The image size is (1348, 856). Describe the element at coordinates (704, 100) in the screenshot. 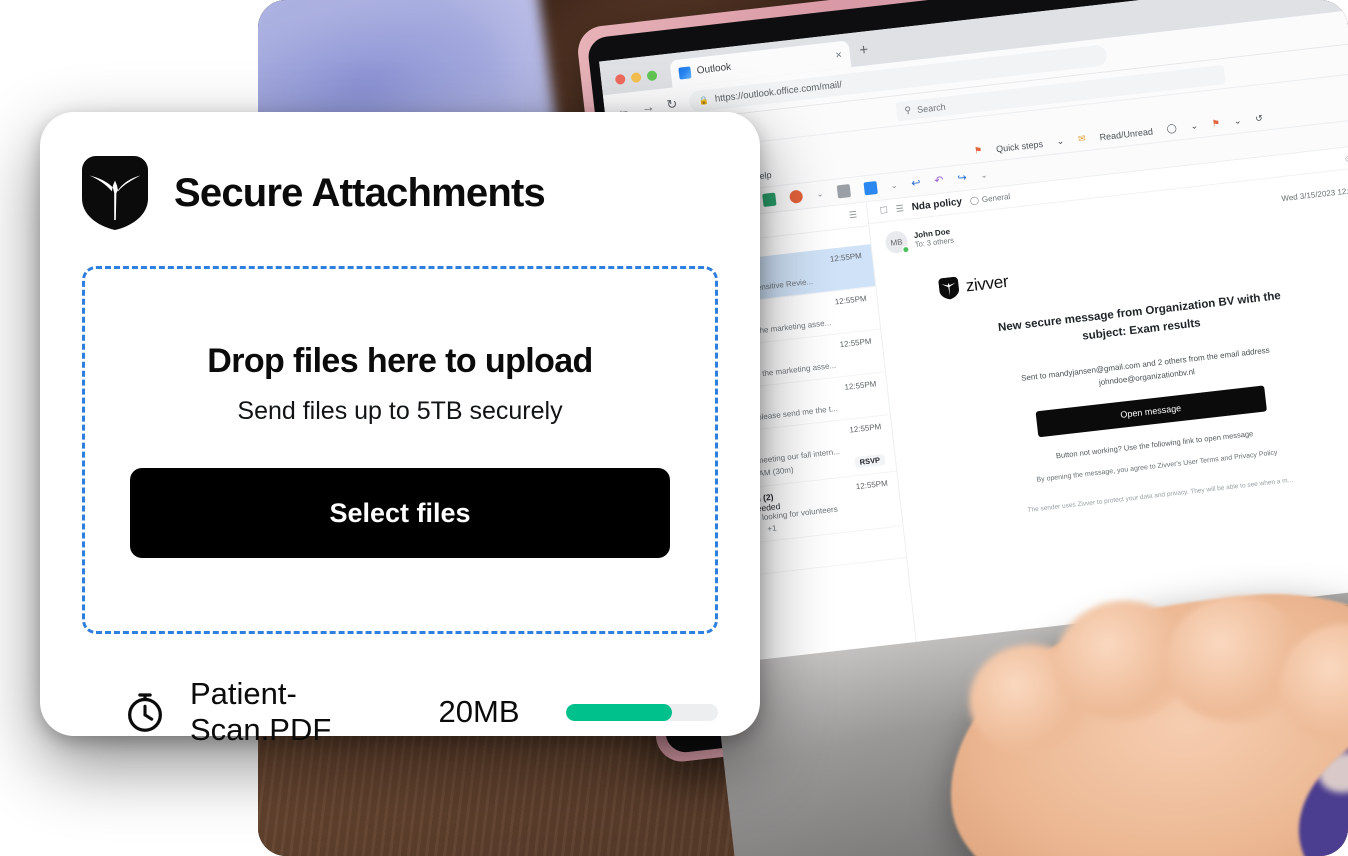

I see `lock-icon: 🔒` at that location.